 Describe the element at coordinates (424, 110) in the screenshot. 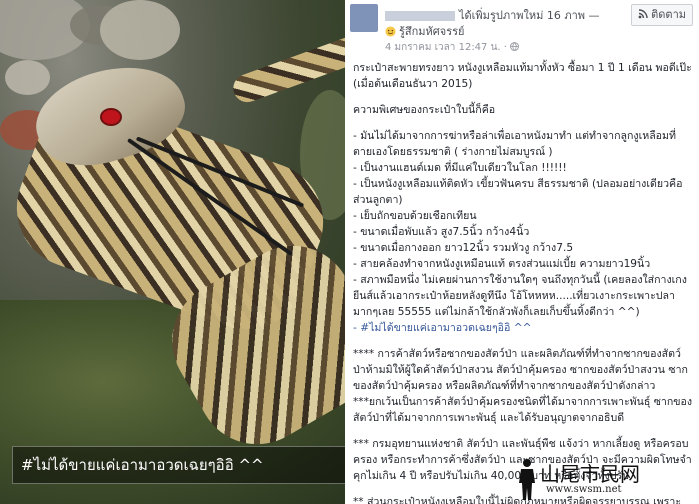

I see `post-paragraph: ความพิเศษของกระเป๋าใบนี้ก็คือ` at that location.